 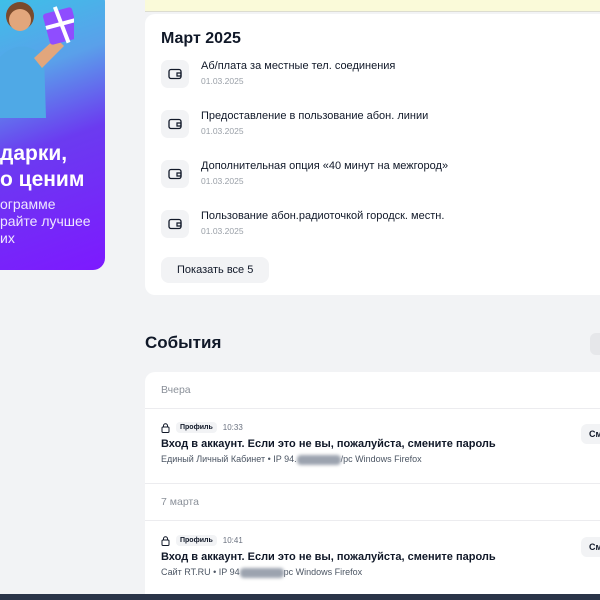 What do you see at coordinates (180, 502) in the screenshot?
I see `day-label: 7 марта` at bounding box center [180, 502].